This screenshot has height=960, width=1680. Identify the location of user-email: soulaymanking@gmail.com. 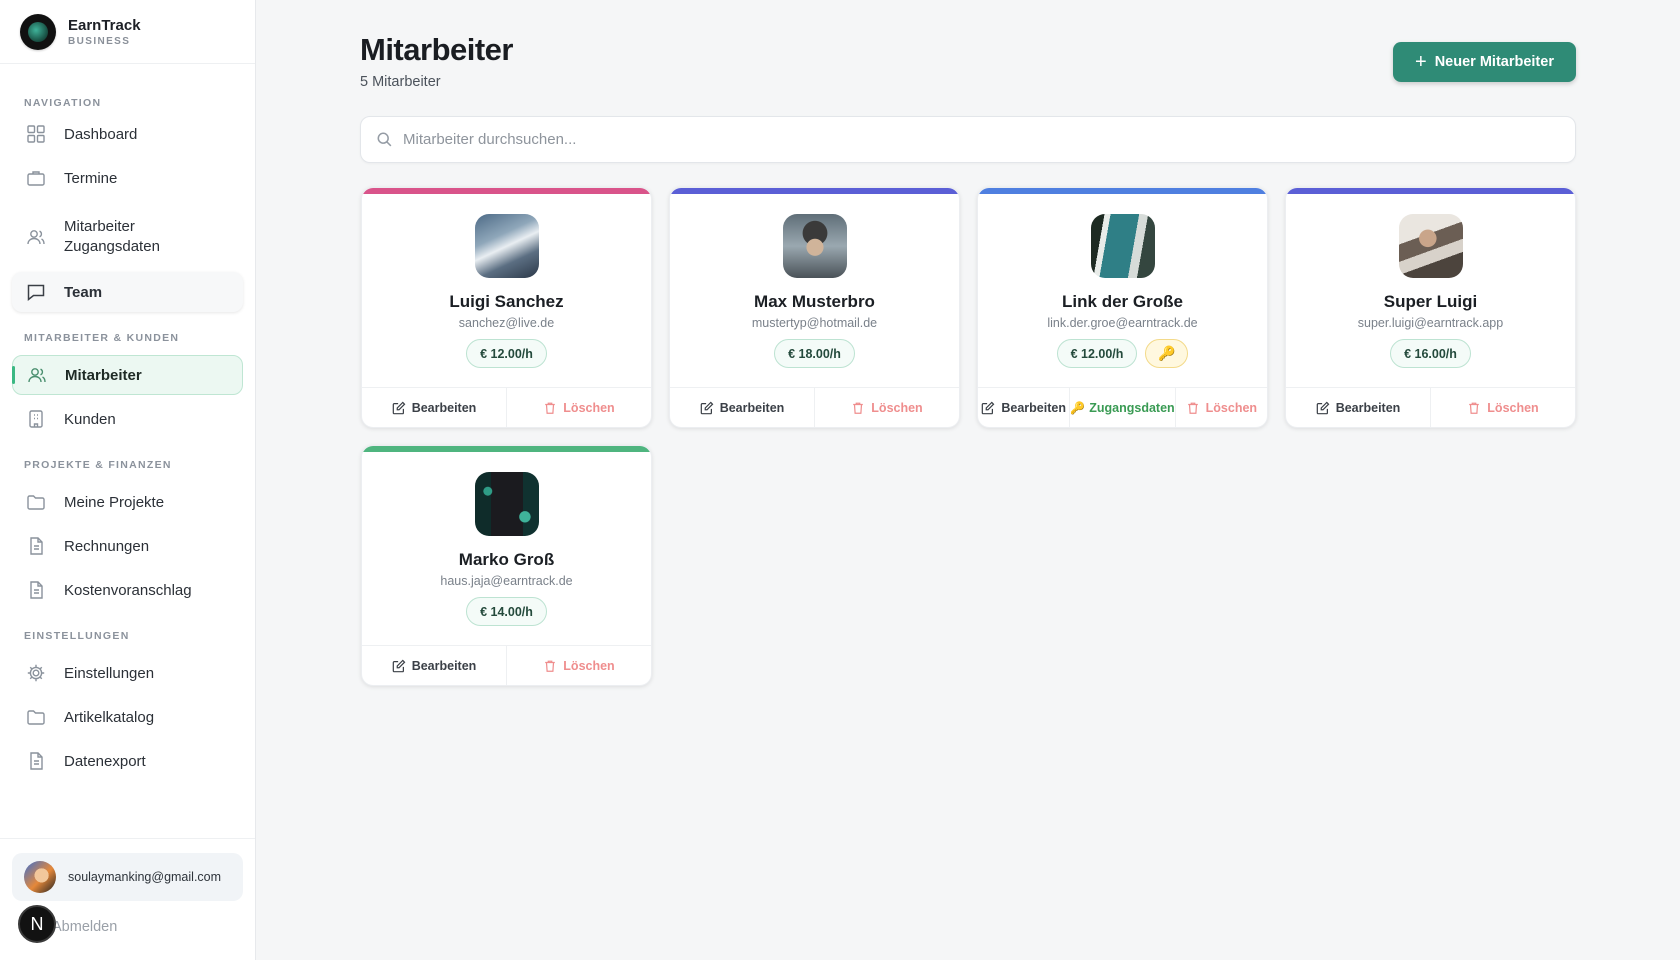
(145, 877).